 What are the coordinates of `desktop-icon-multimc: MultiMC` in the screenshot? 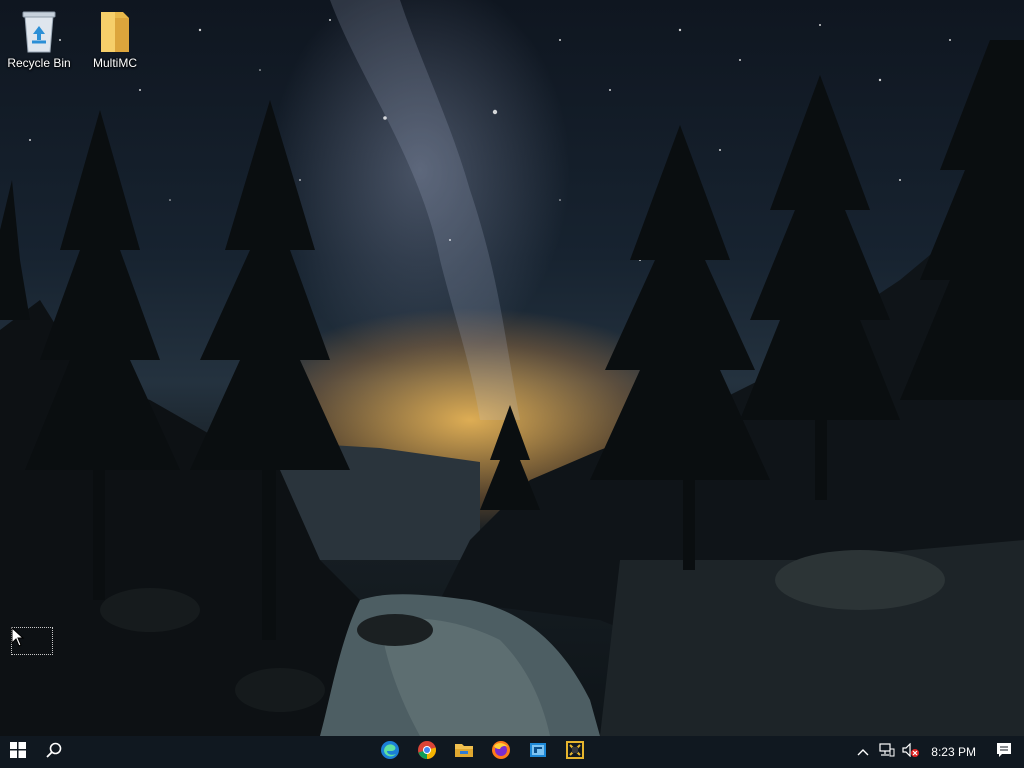 It's located at (115, 39).